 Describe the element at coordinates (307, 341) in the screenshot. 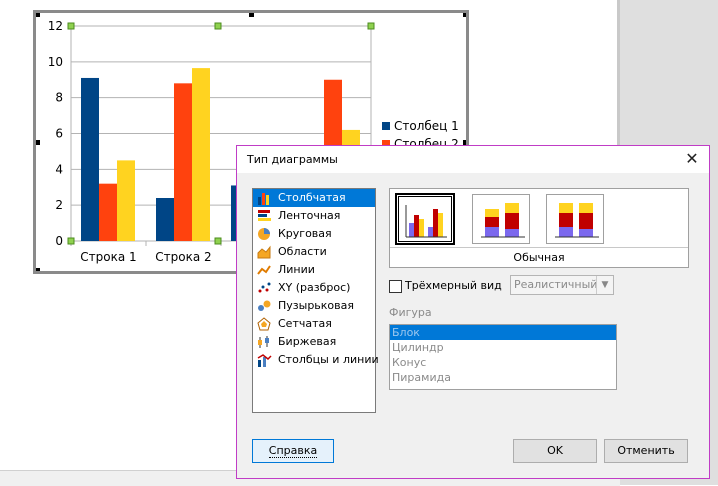

I see `chart-type-label: Биржевая` at that location.